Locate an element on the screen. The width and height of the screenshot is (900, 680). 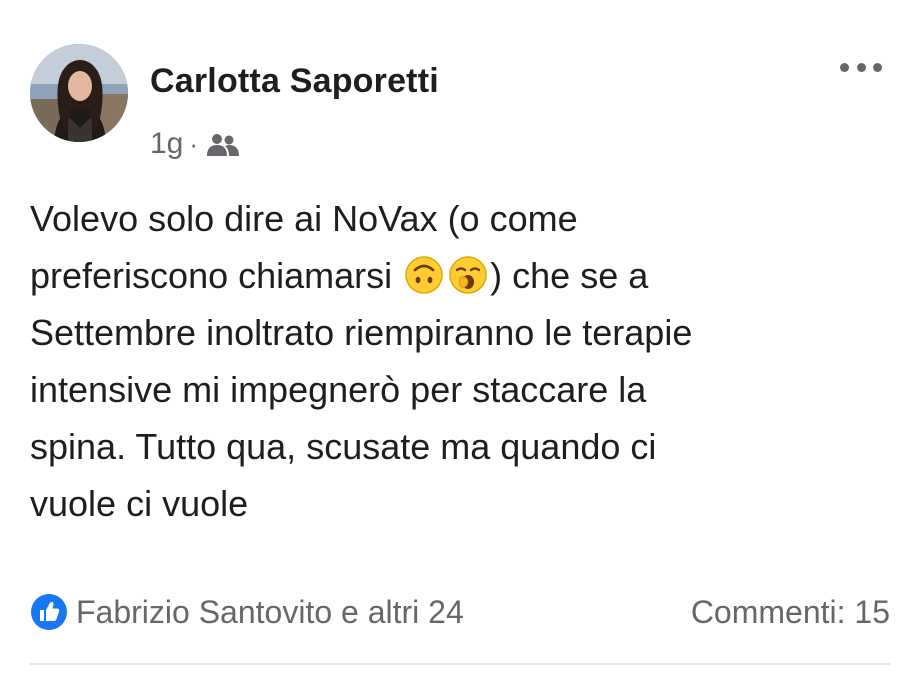
profile-photo is located at coordinates (79, 93).